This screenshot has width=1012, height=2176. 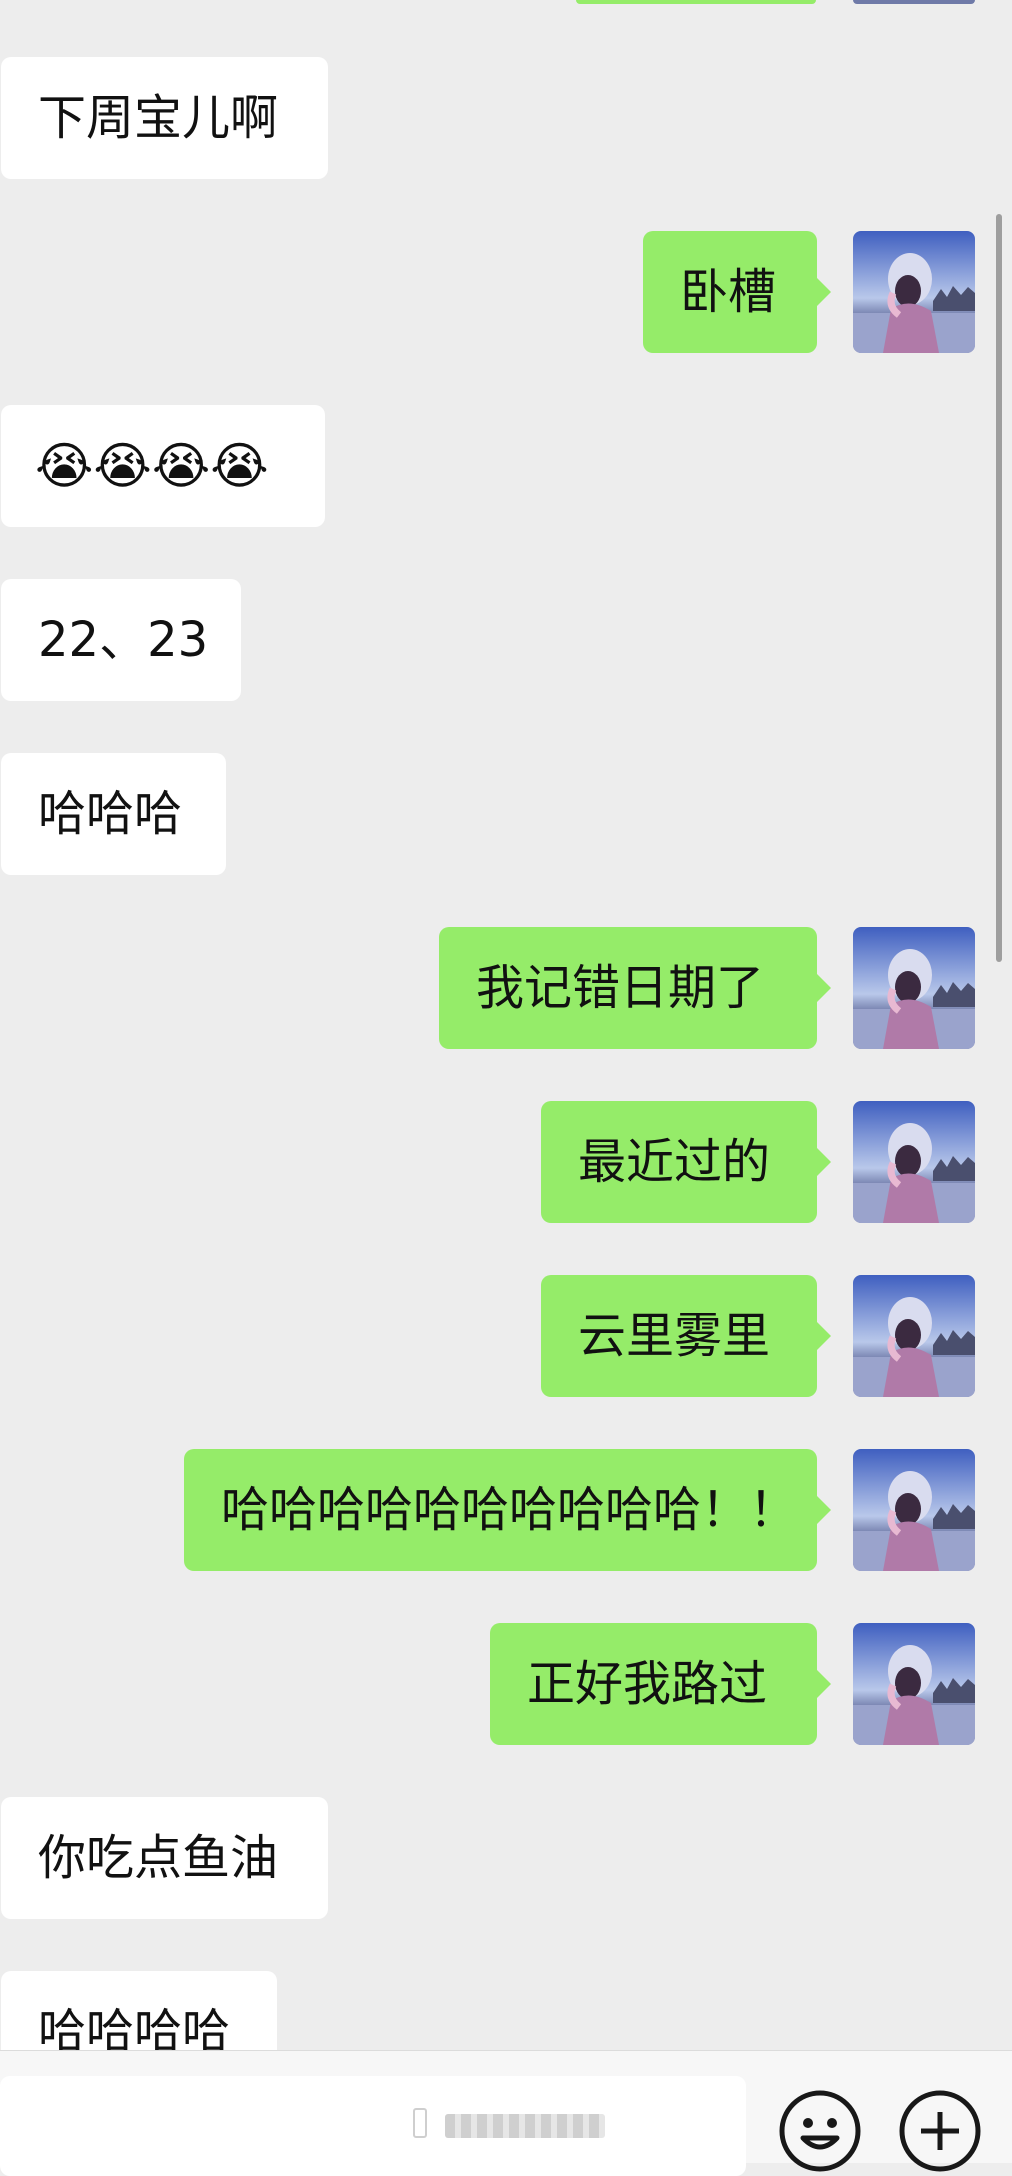 What do you see at coordinates (113, 814) in the screenshot?
I see `incoming-message: 哈哈哈` at bounding box center [113, 814].